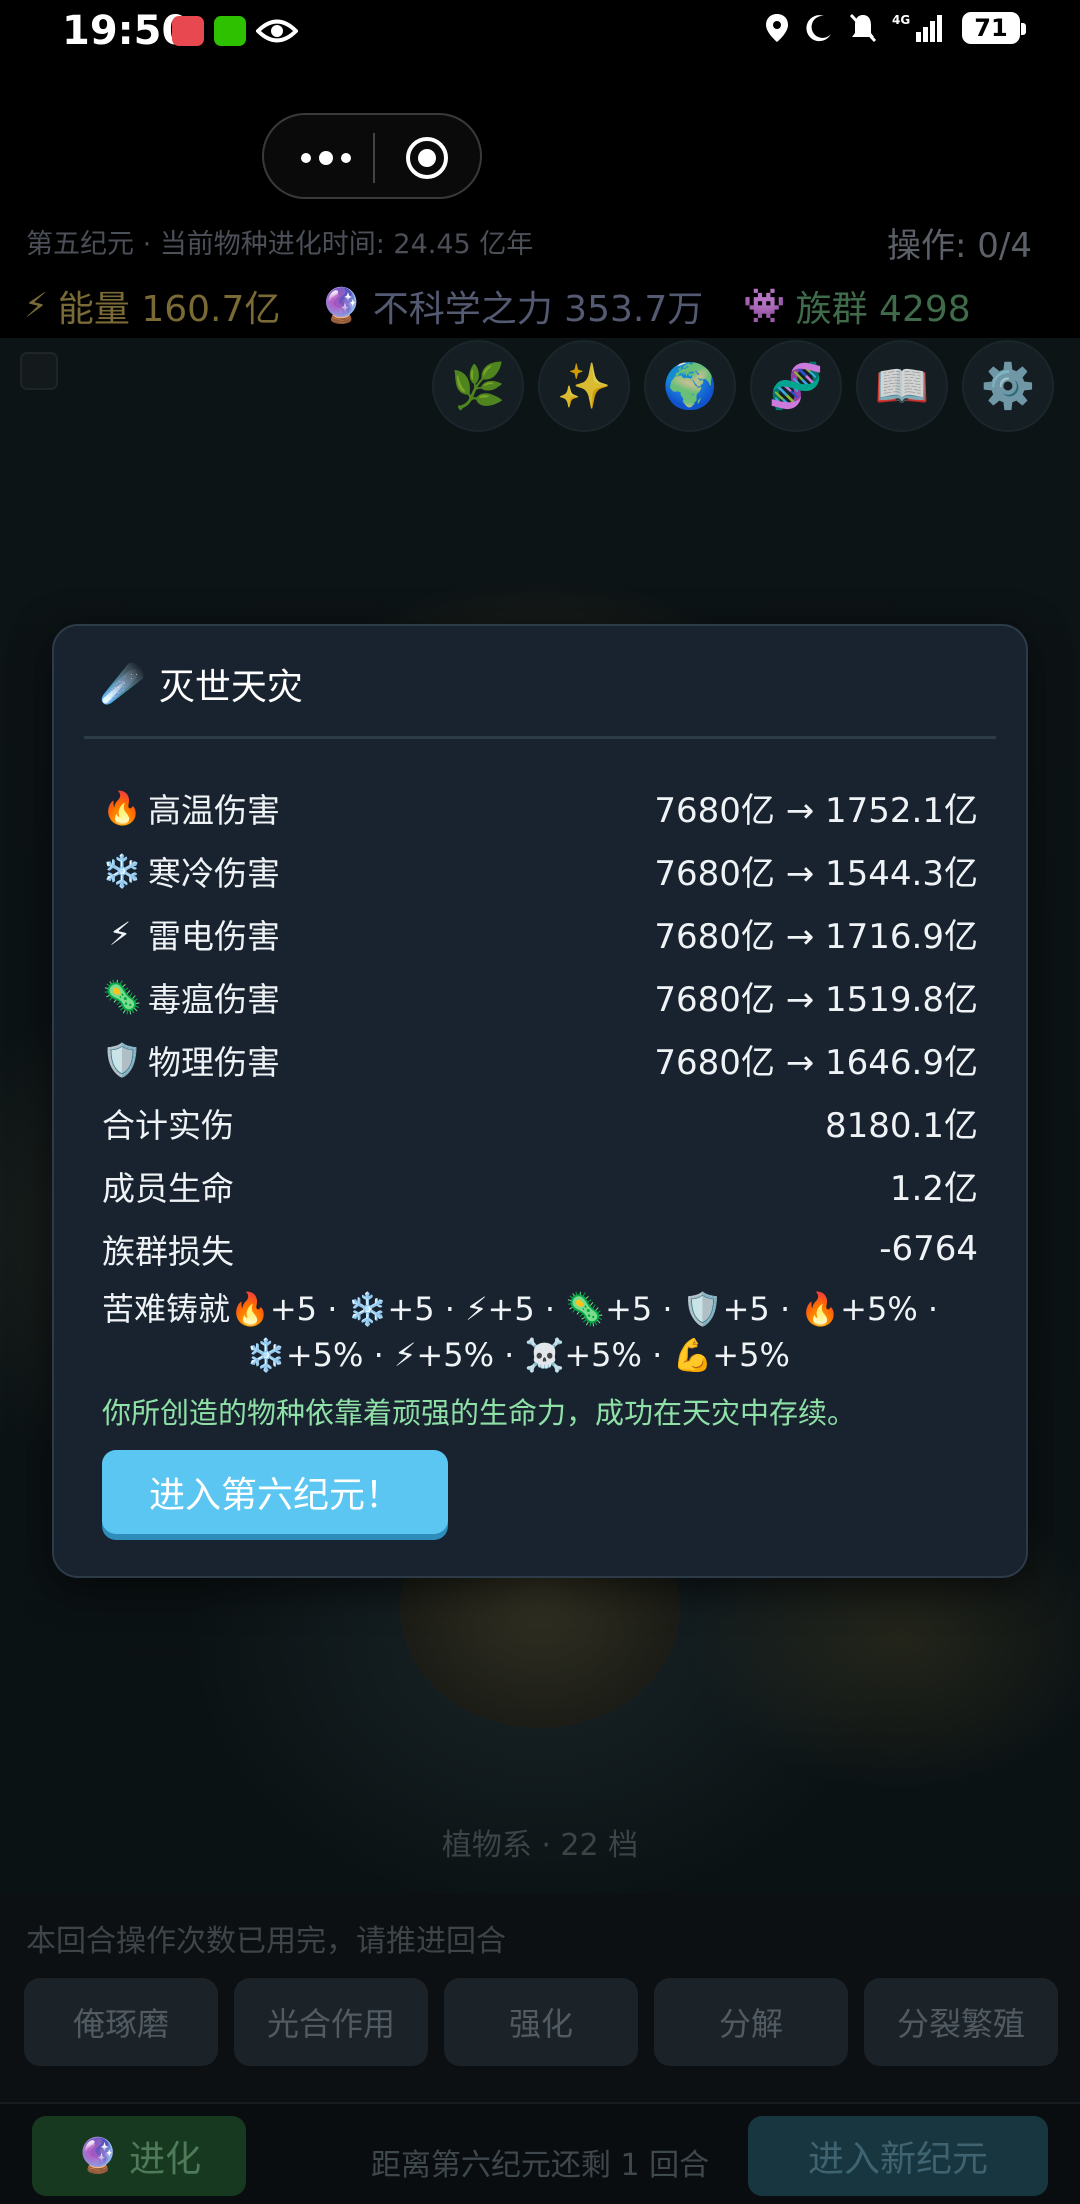 Image resolution: width=1080 pixels, height=2204 pixels. Describe the element at coordinates (540, 1248) in the screenshot. I see `clan-loss-row: 族群损失 -6764` at that location.